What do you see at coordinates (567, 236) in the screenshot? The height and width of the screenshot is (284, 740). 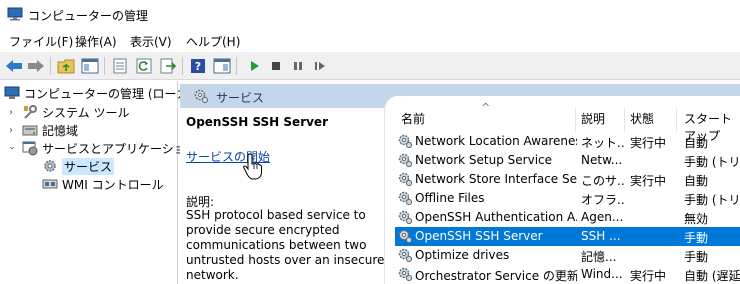 I see `service-row: OpenSSH SSH Server SSH ... 手動` at bounding box center [567, 236].